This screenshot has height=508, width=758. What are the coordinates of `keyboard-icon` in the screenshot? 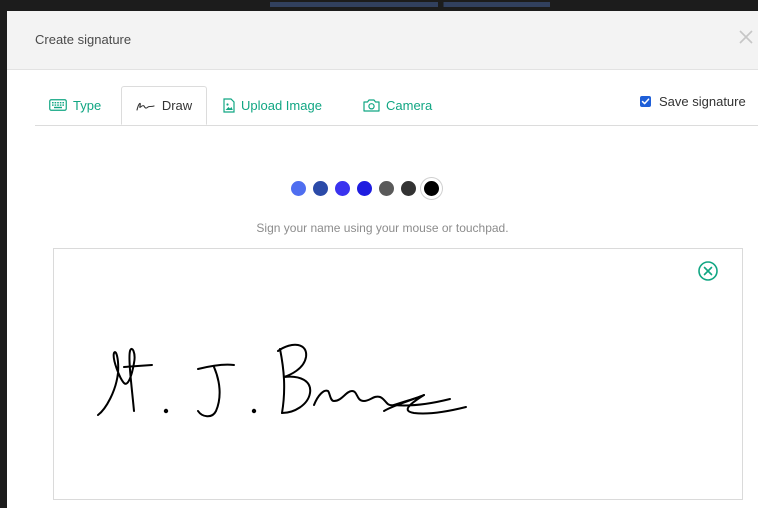 It's located at (58, 105).